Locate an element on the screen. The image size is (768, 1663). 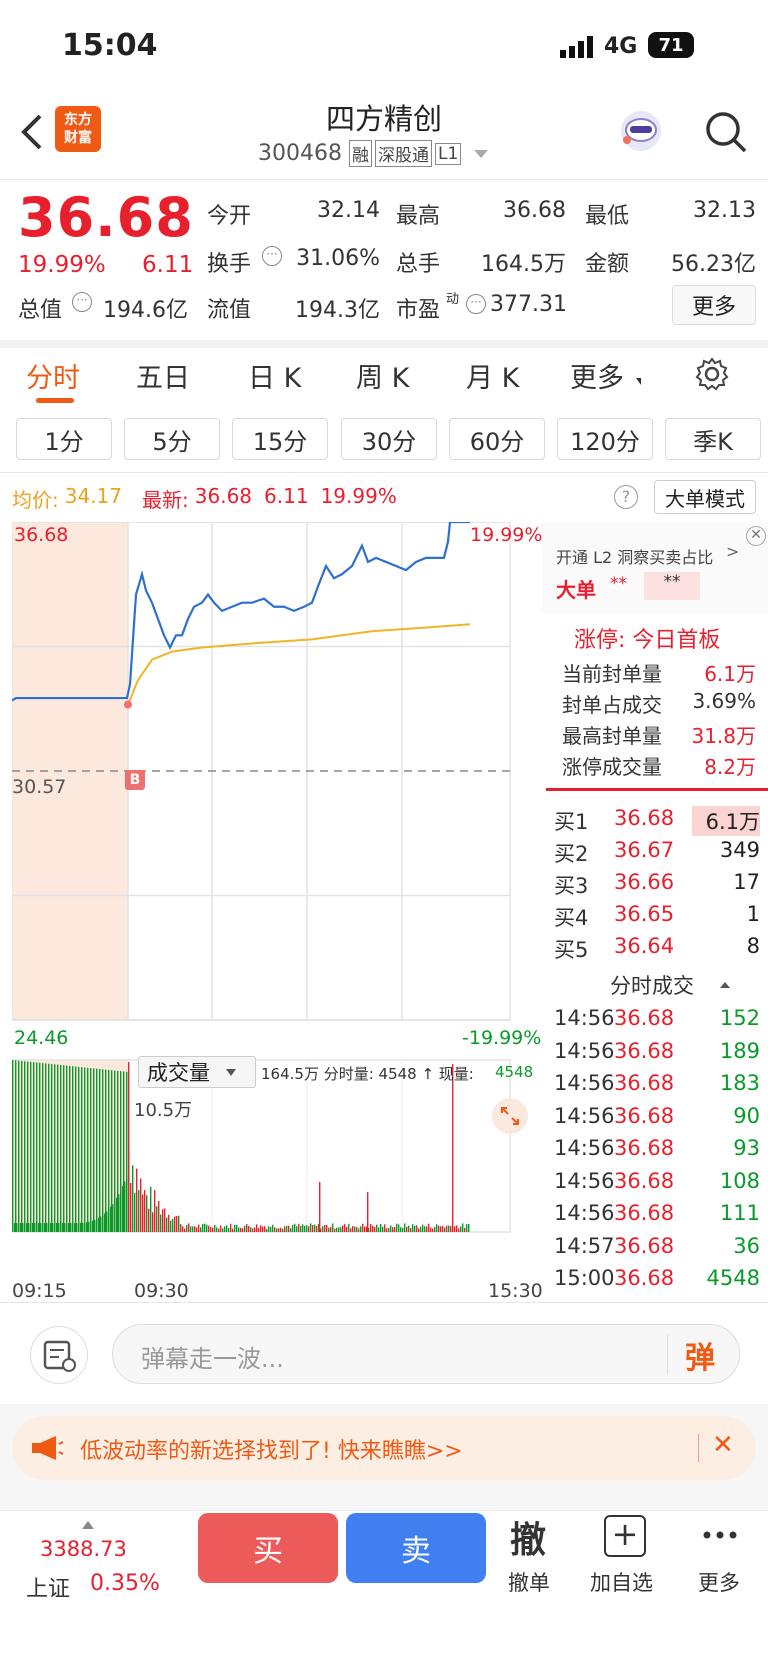
period-120m: 120分 is located at coordinates (605, 439).